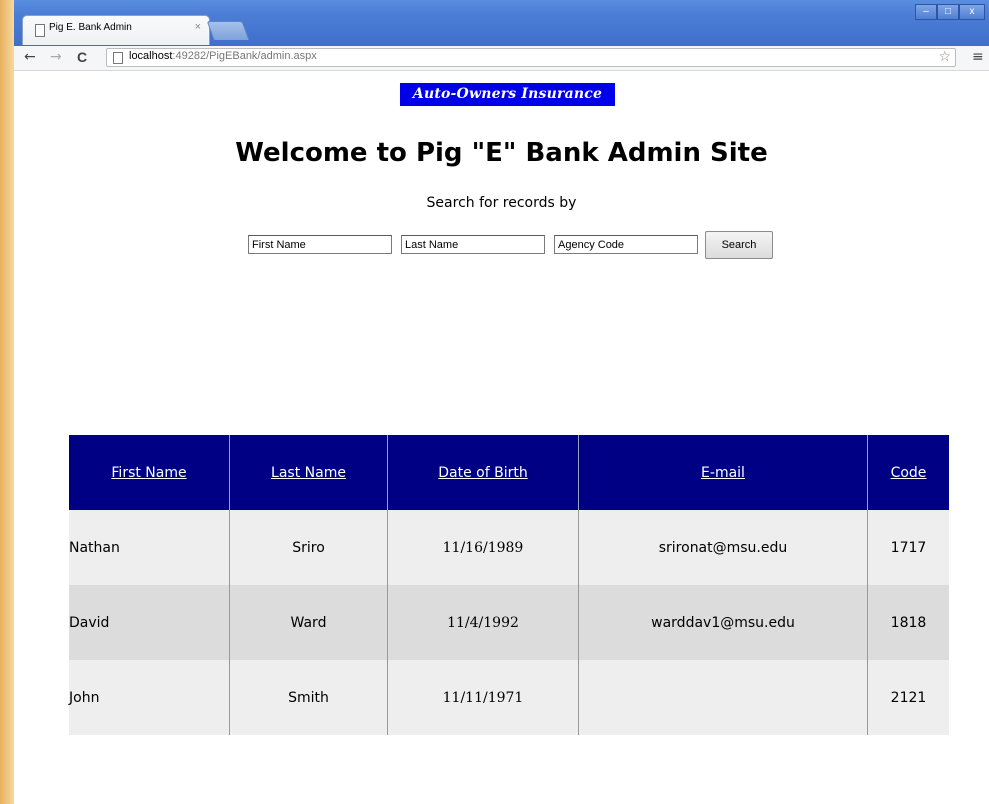 The height and width of the screenshot is (804, 989). What do you see at coordinates (308, 697) in the screenshot?
I see `cell-last-name: Smith` at bounding box center [308, 697].